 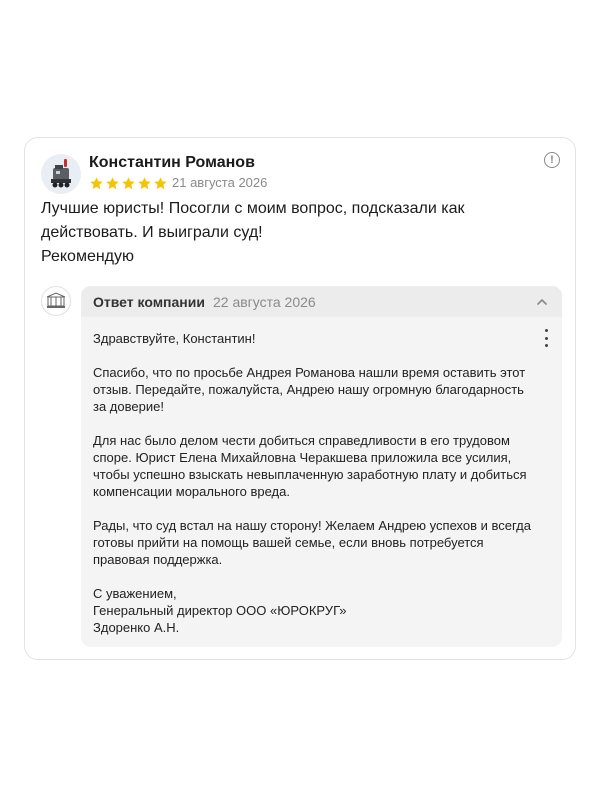 I want to click on exclamation-circle-icon: !, so click(x=552, y=159).